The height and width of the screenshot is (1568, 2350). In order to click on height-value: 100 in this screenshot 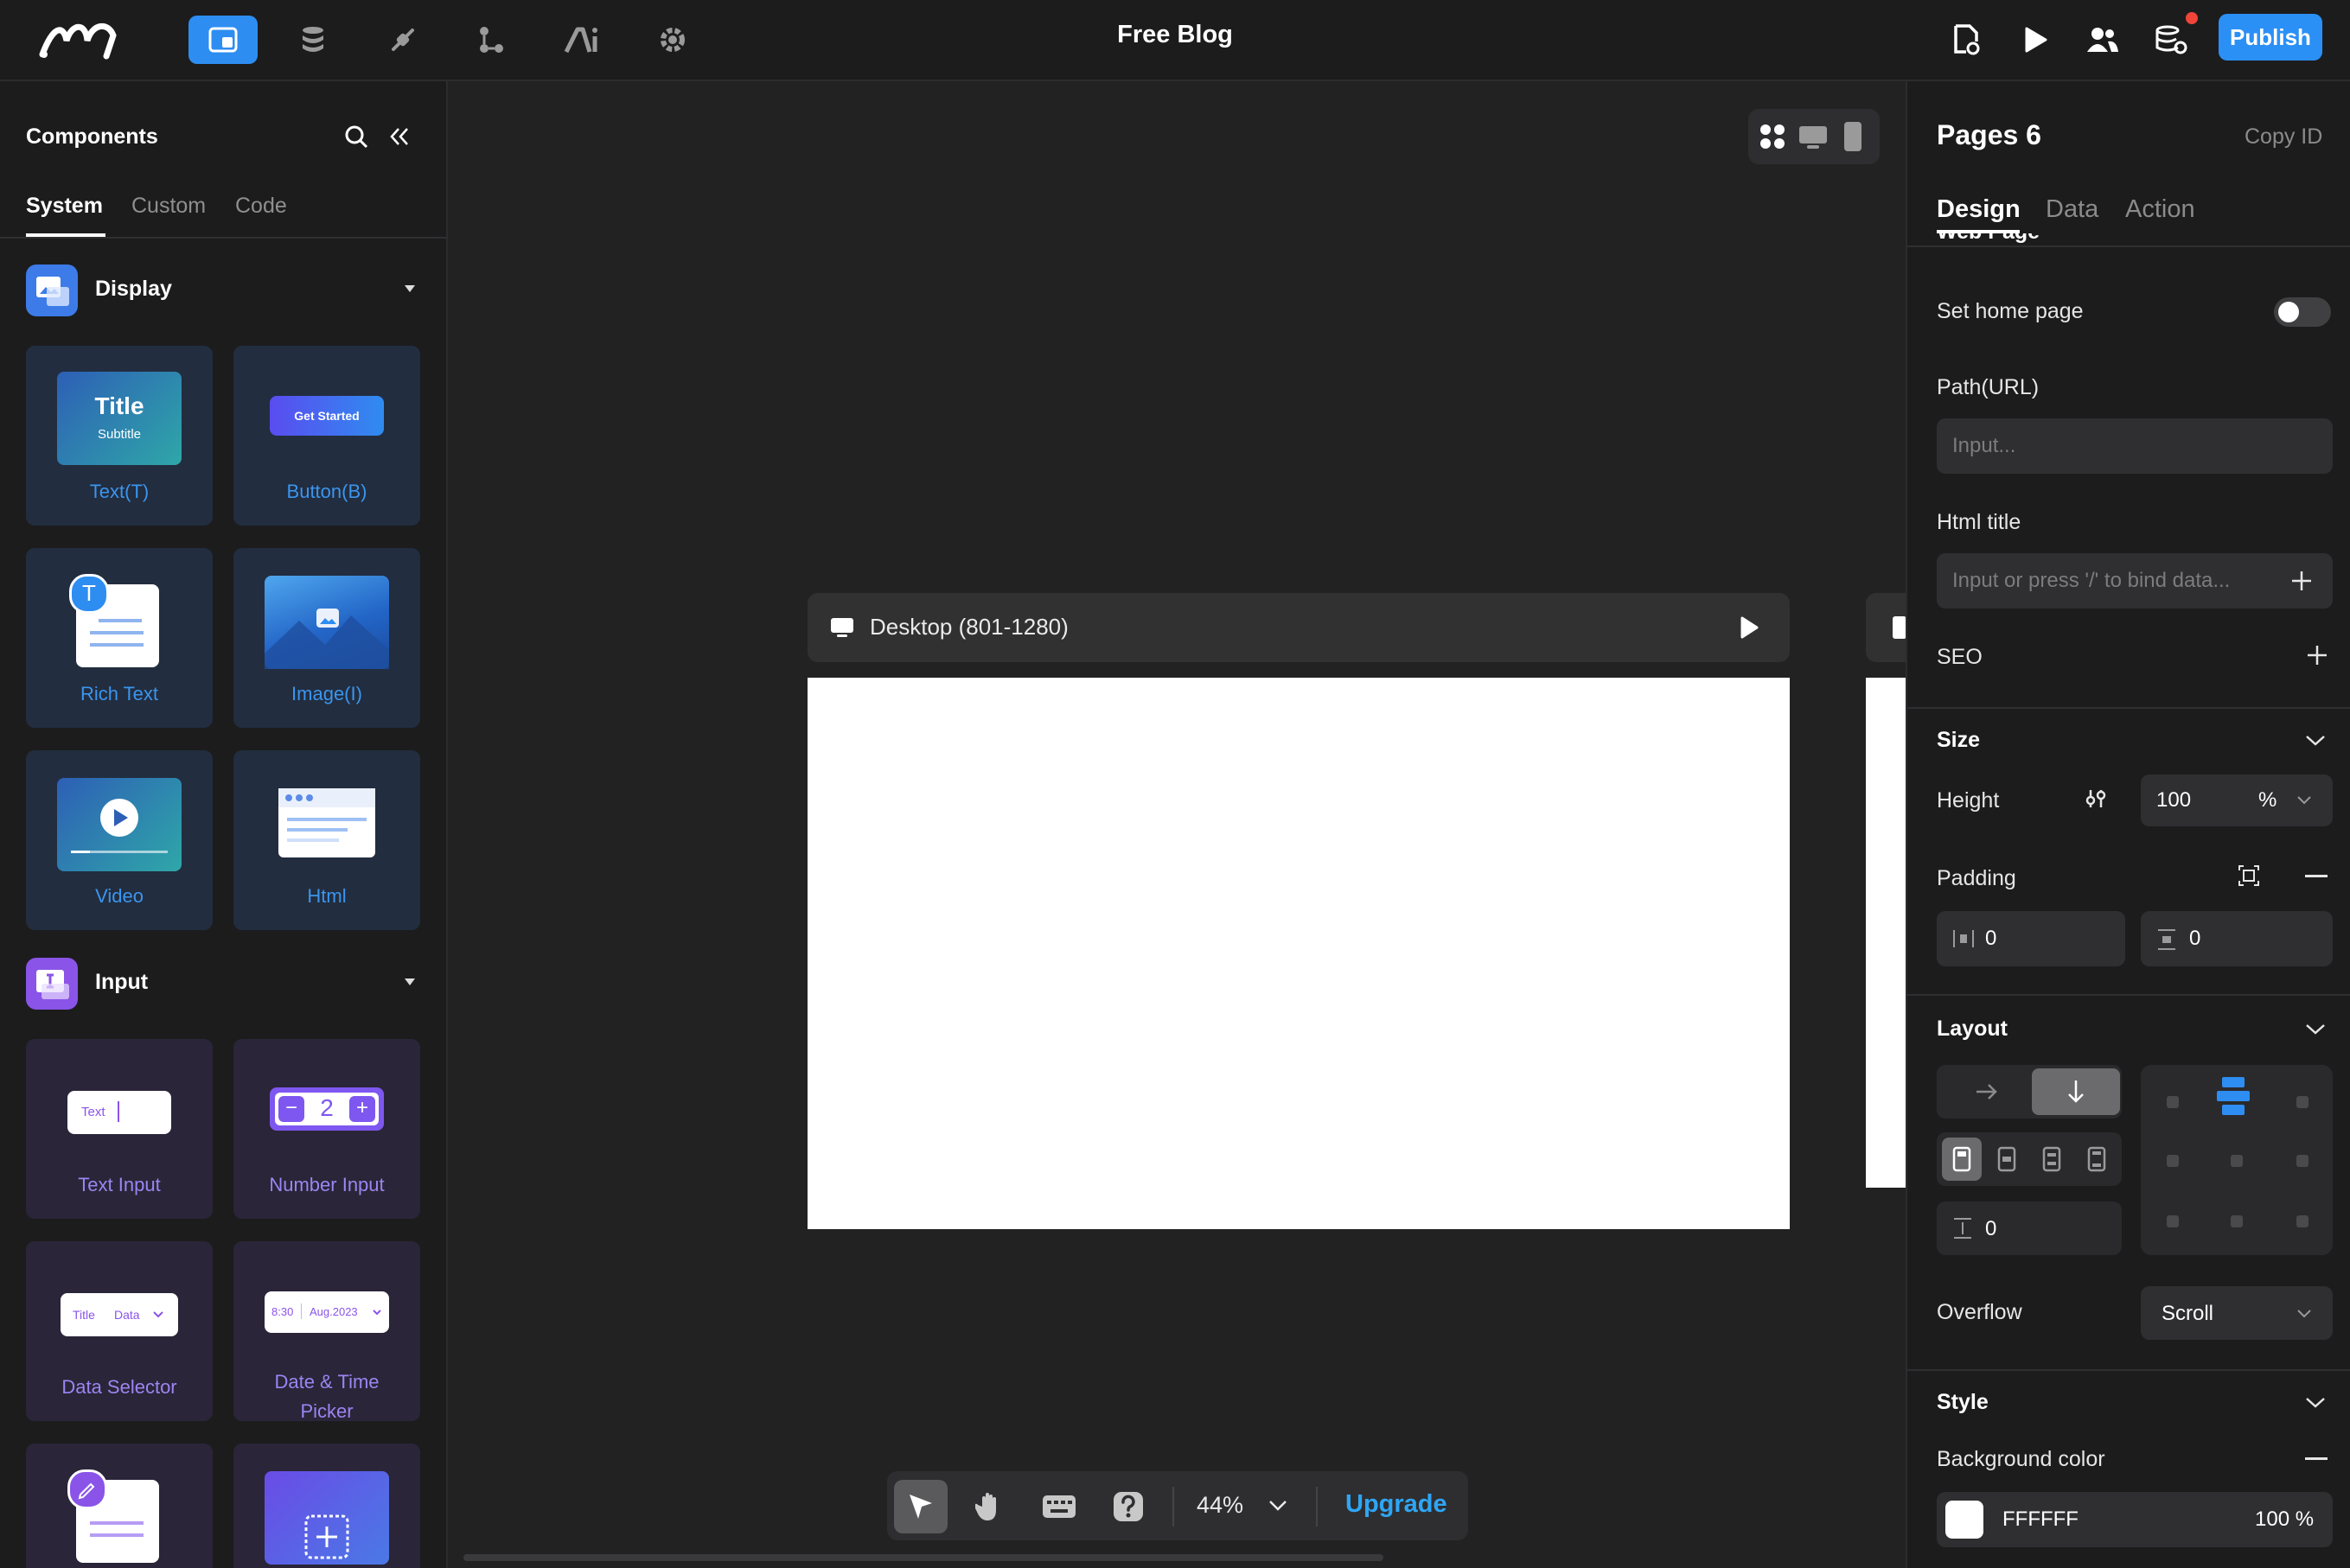, I will do `click(2174, 800)`.